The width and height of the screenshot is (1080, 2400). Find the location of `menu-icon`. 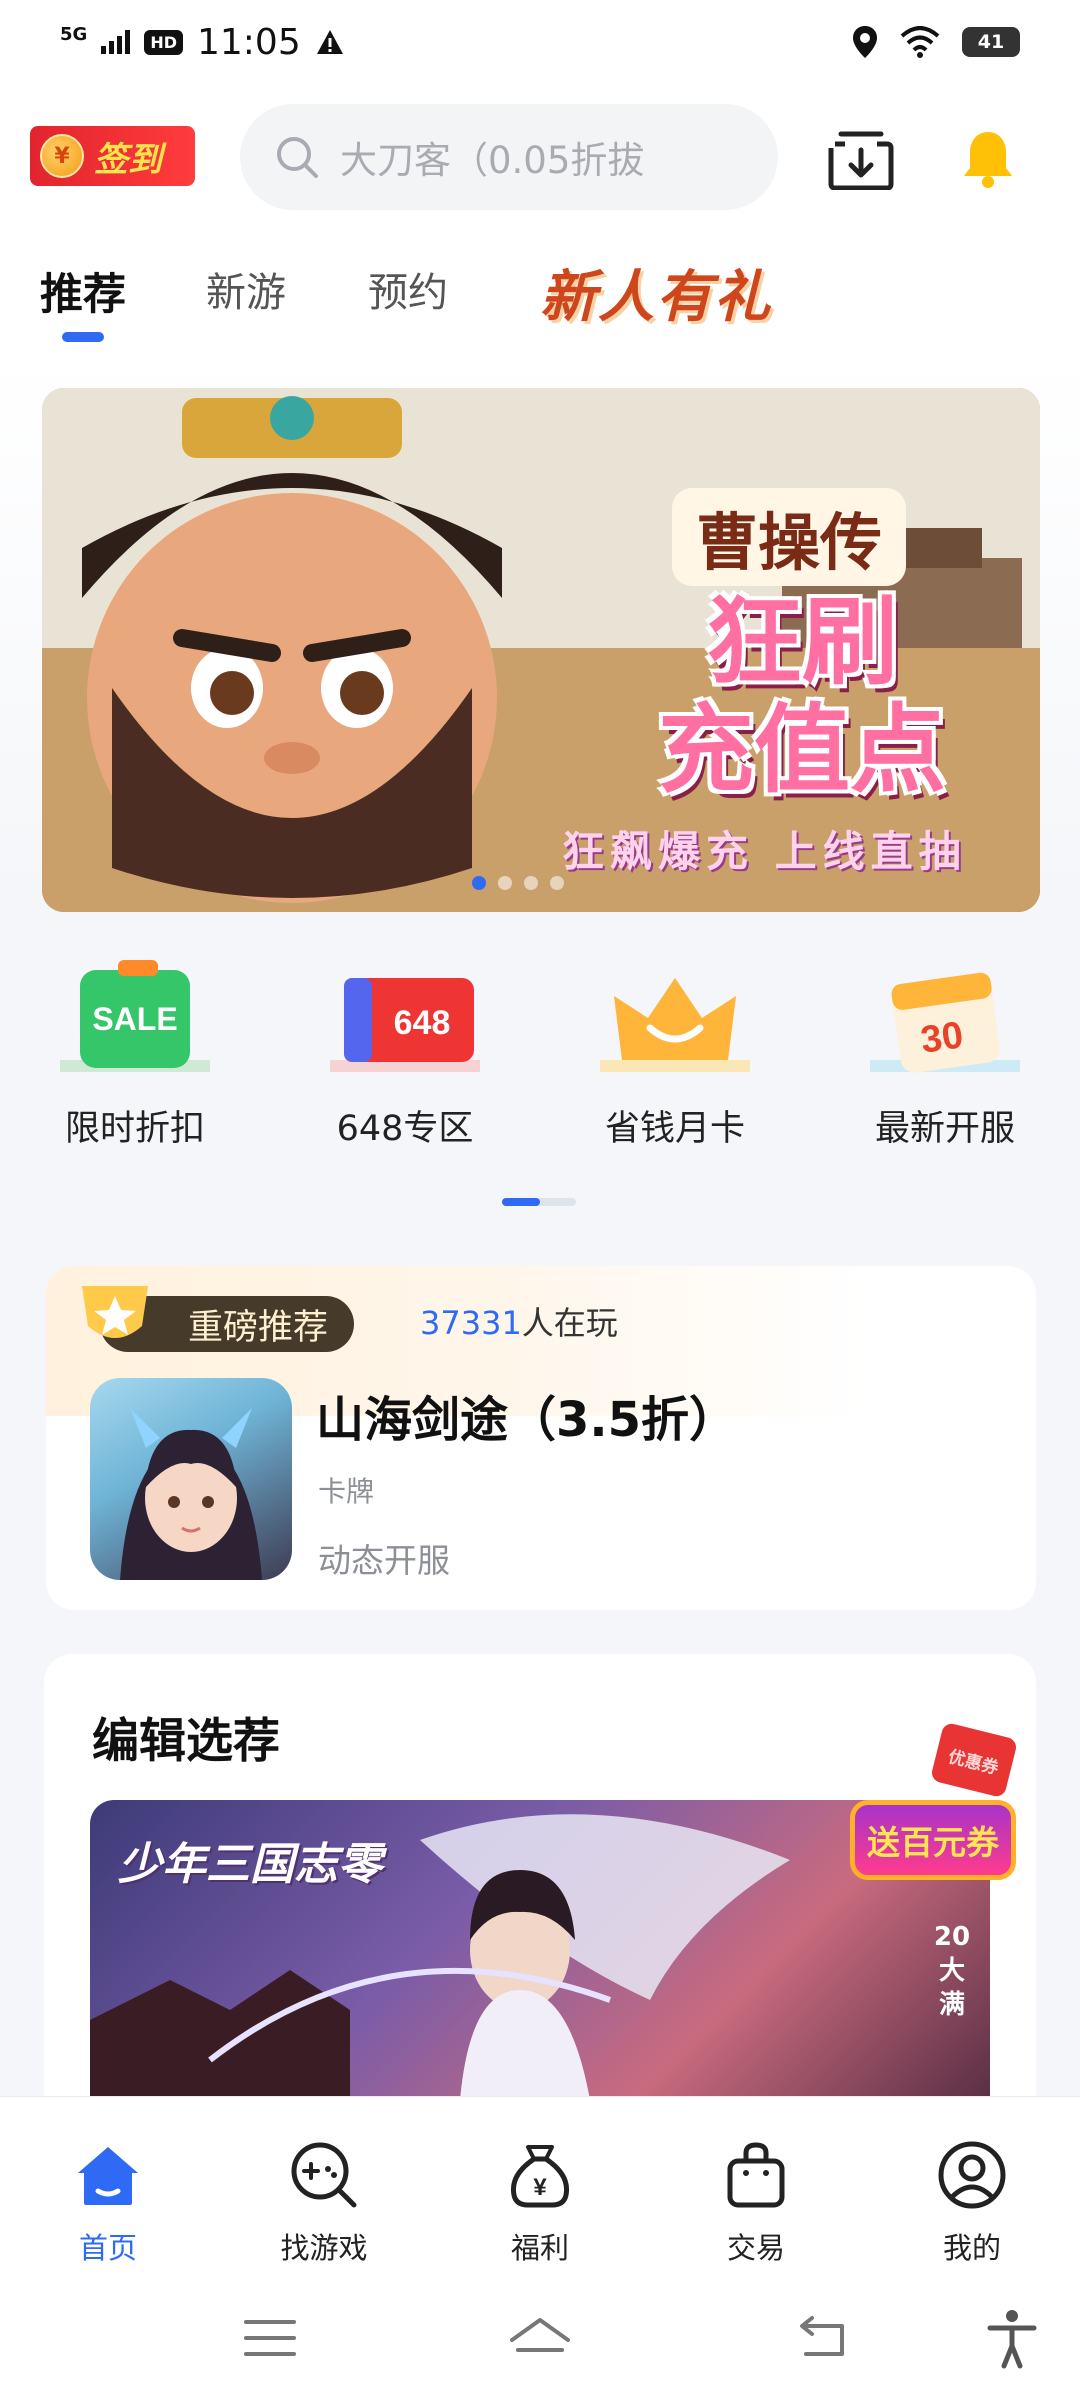

menu-icon is located at coordinates (270, 2338).